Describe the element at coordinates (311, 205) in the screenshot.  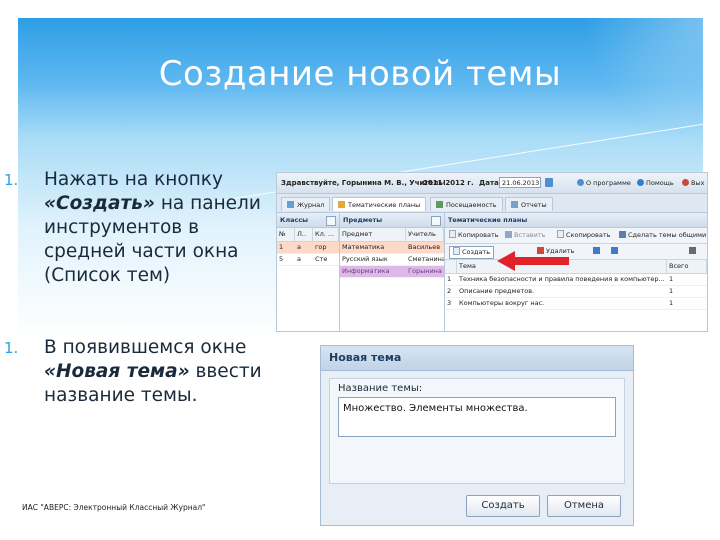
I see `tab-label: Журнал` at that location.